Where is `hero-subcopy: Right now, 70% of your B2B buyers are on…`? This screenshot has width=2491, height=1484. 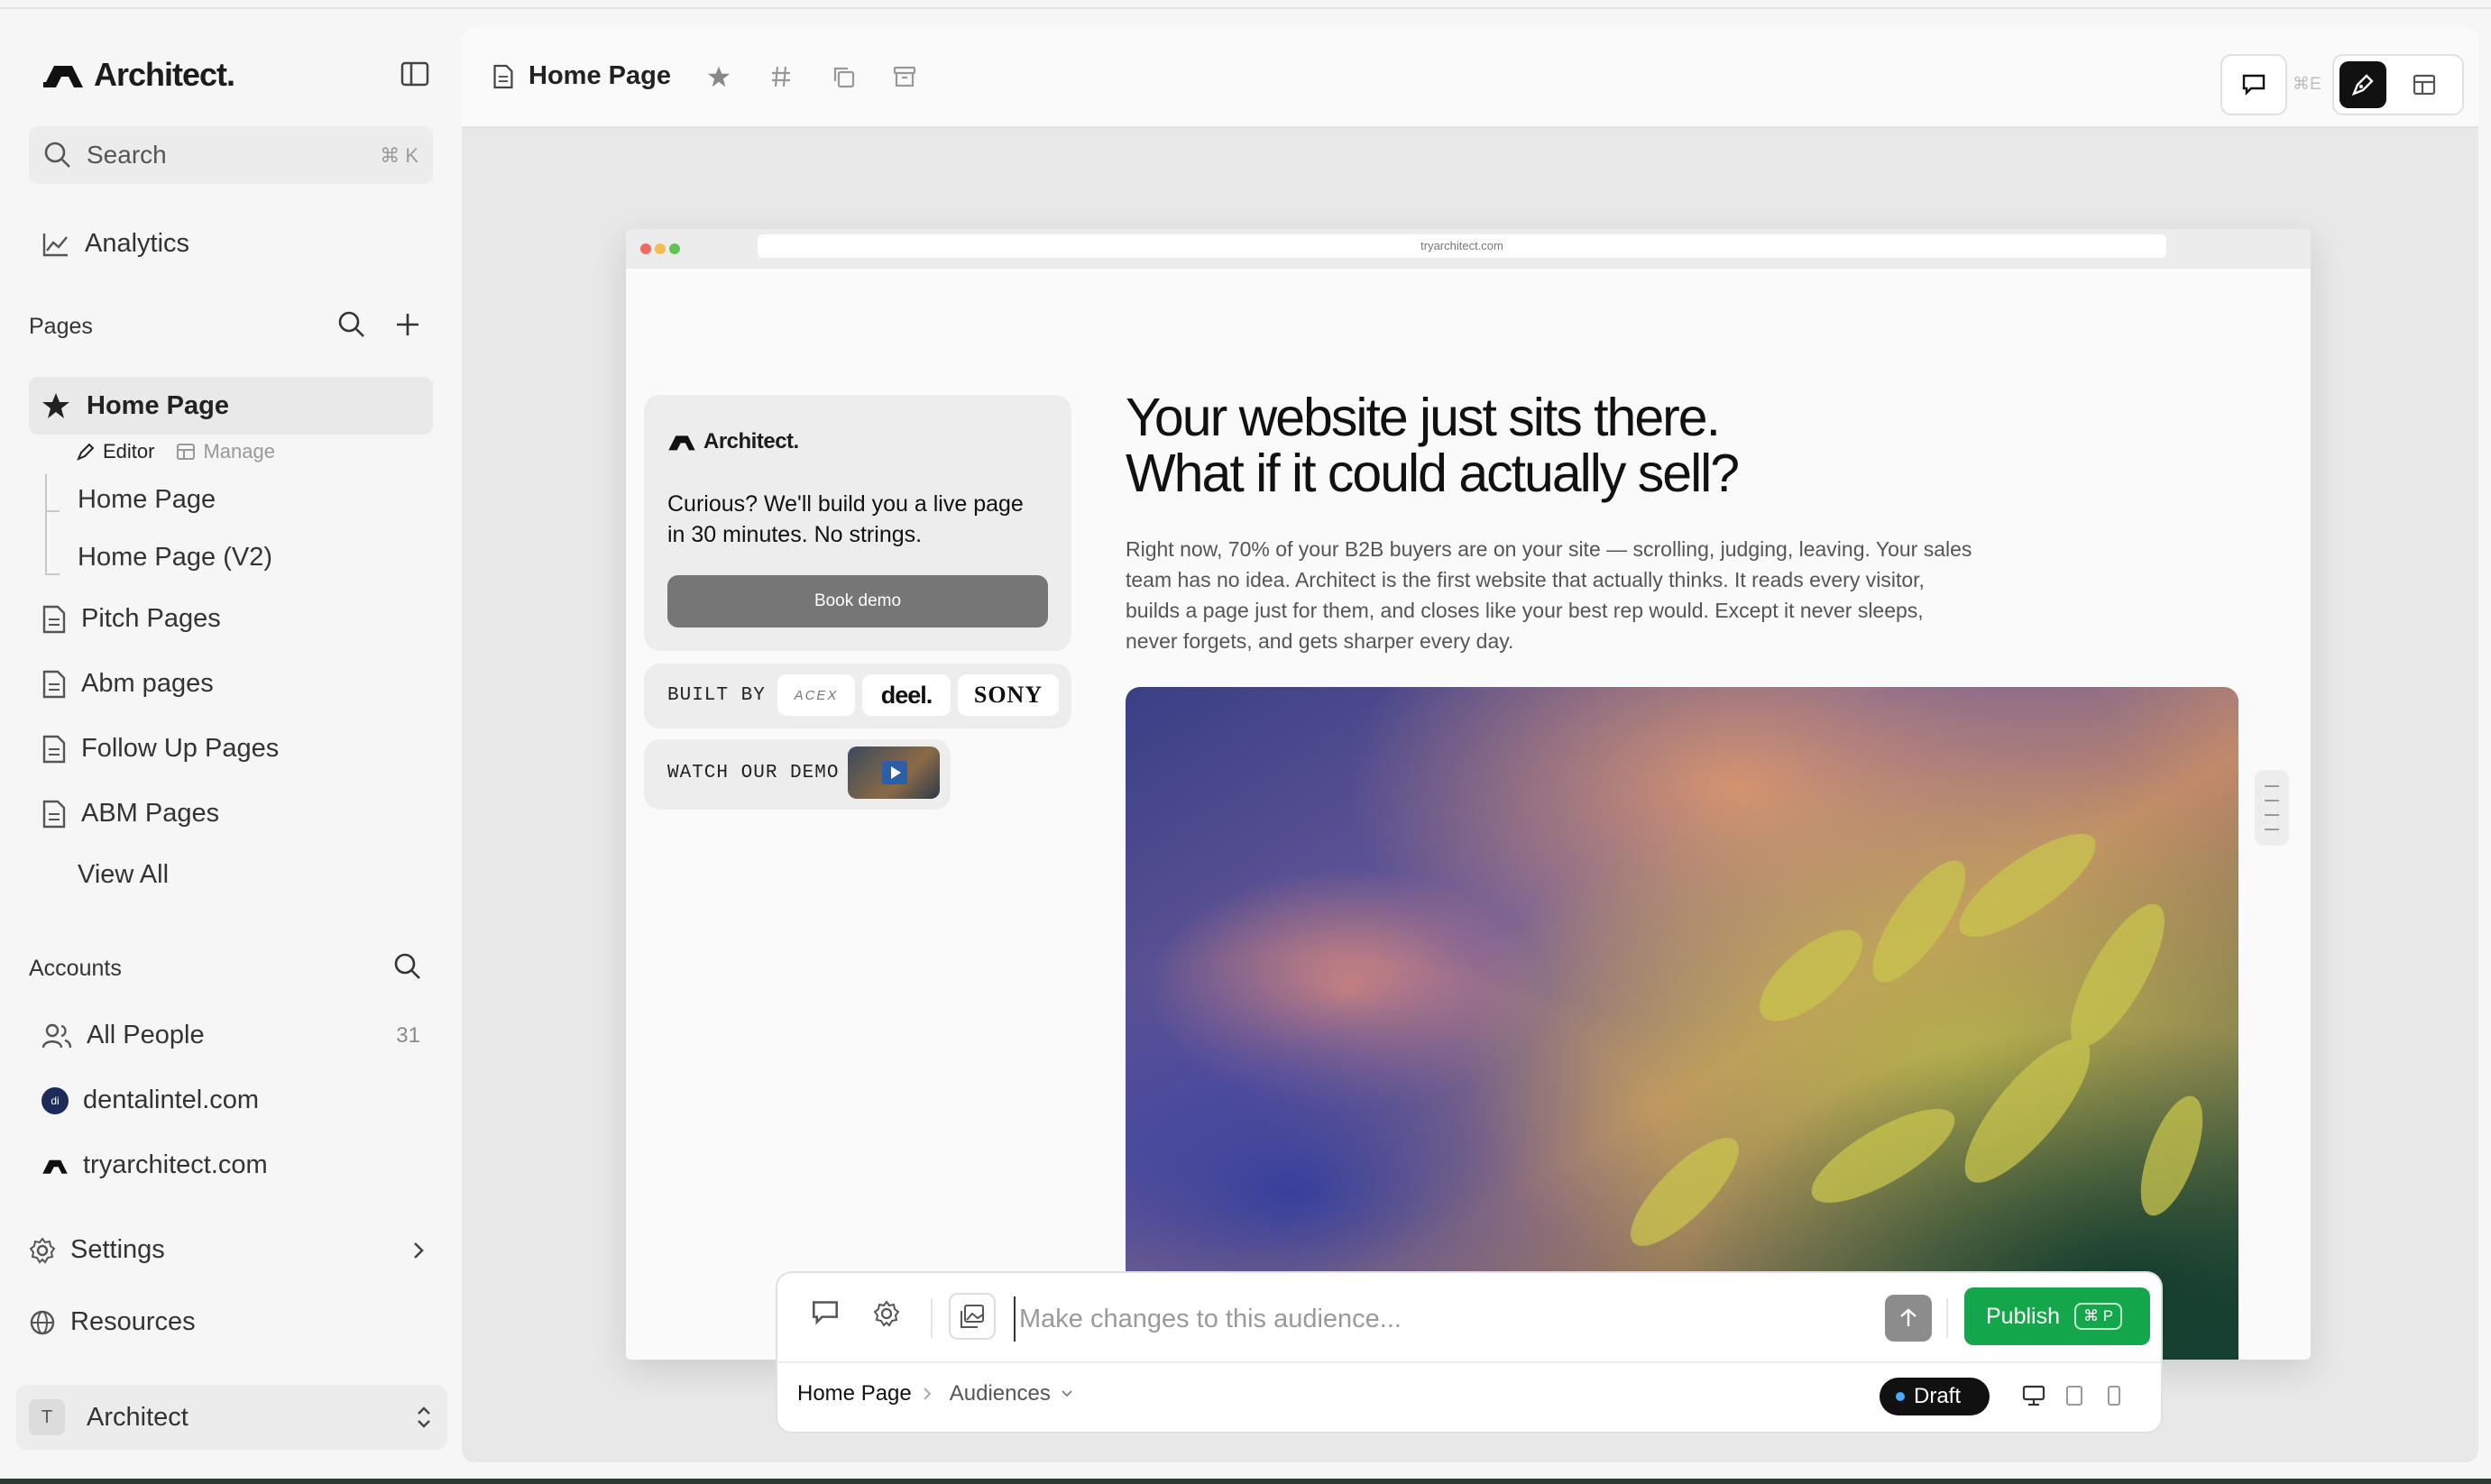
hero-subcopy: Right now, 70% of your B2B buyers are on… is located at coordinates (1549, 595).